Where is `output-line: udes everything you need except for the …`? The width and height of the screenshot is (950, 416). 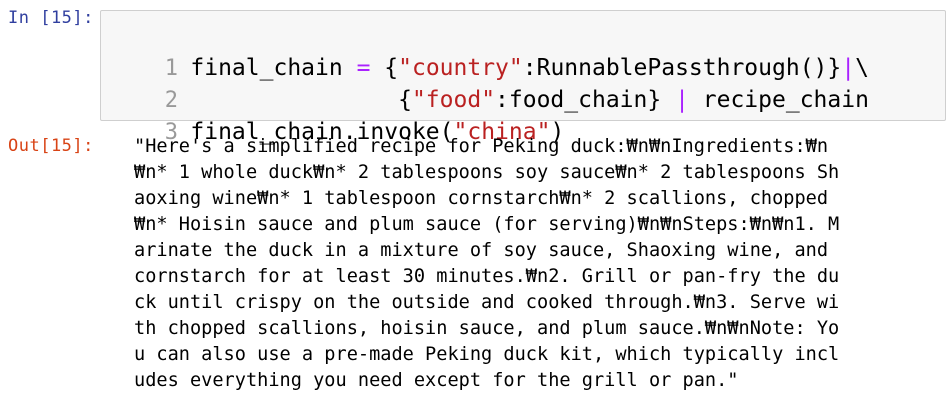 output-line: udes everything you need except for the … is located at coordinates (436, 380).